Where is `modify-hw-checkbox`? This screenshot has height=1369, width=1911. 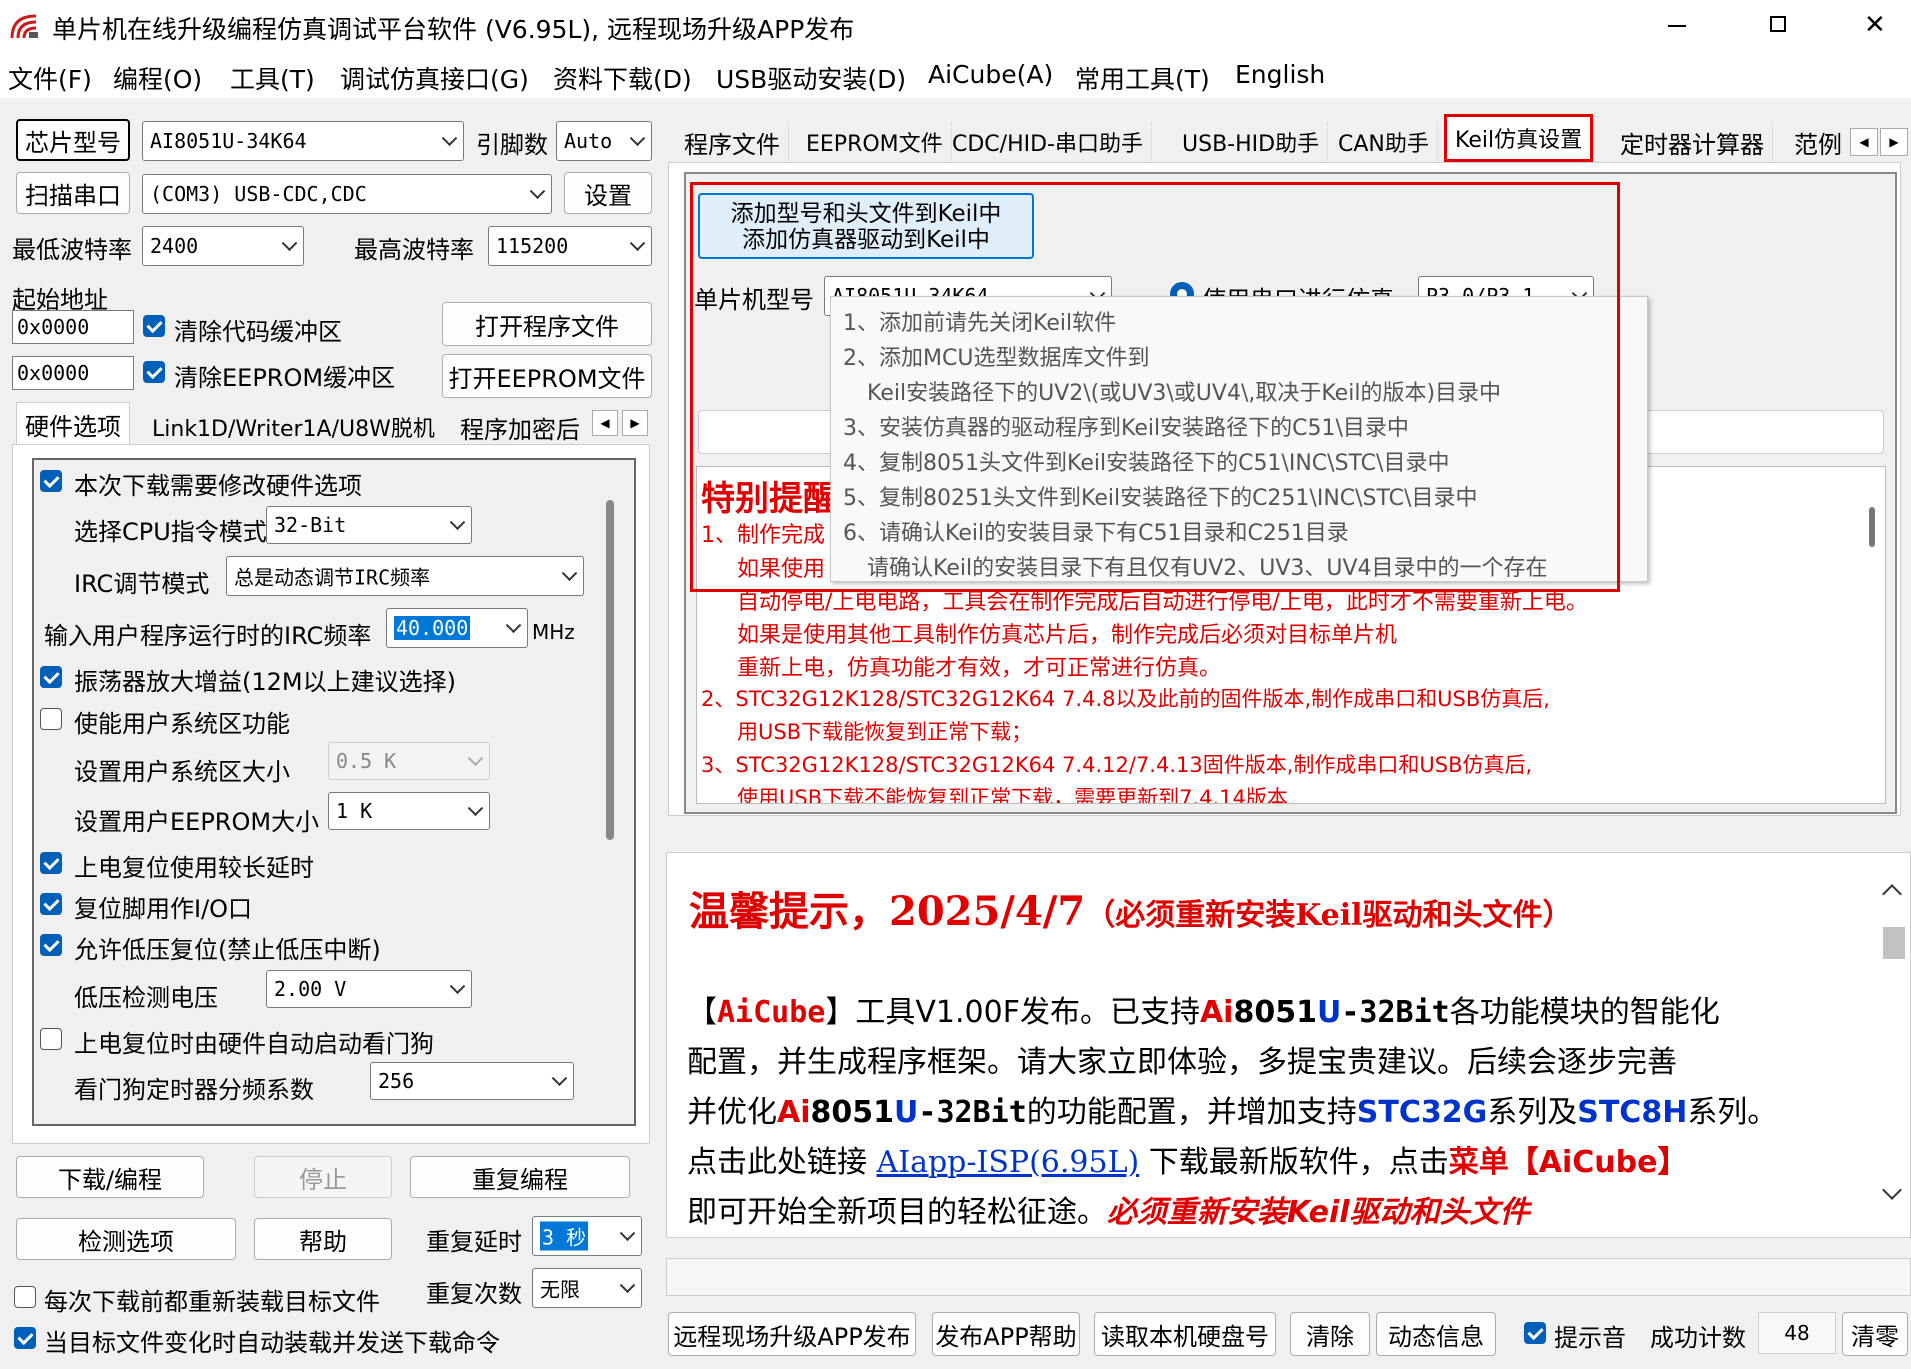 modify-hw-checkbox is located at coordinates (51, 481).